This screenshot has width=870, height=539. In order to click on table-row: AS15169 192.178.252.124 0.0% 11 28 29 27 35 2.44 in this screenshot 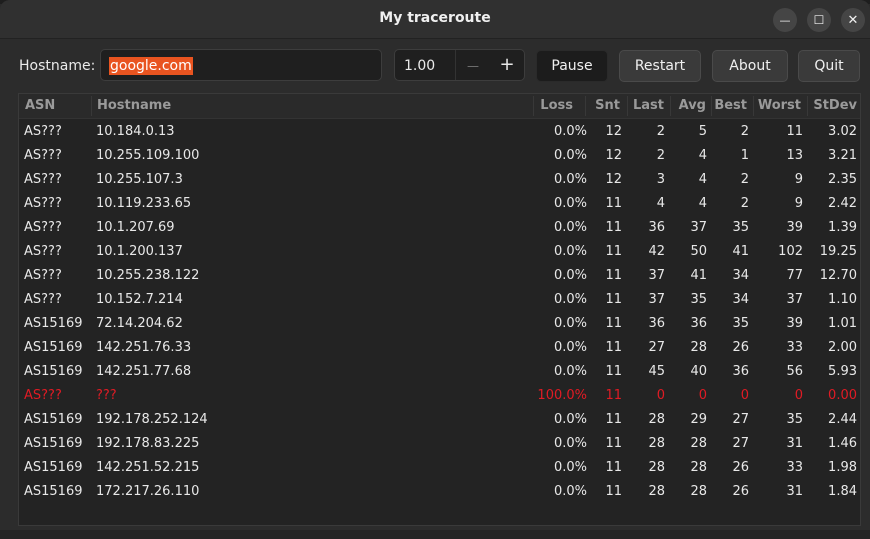, I will do `click(439, 419)`.